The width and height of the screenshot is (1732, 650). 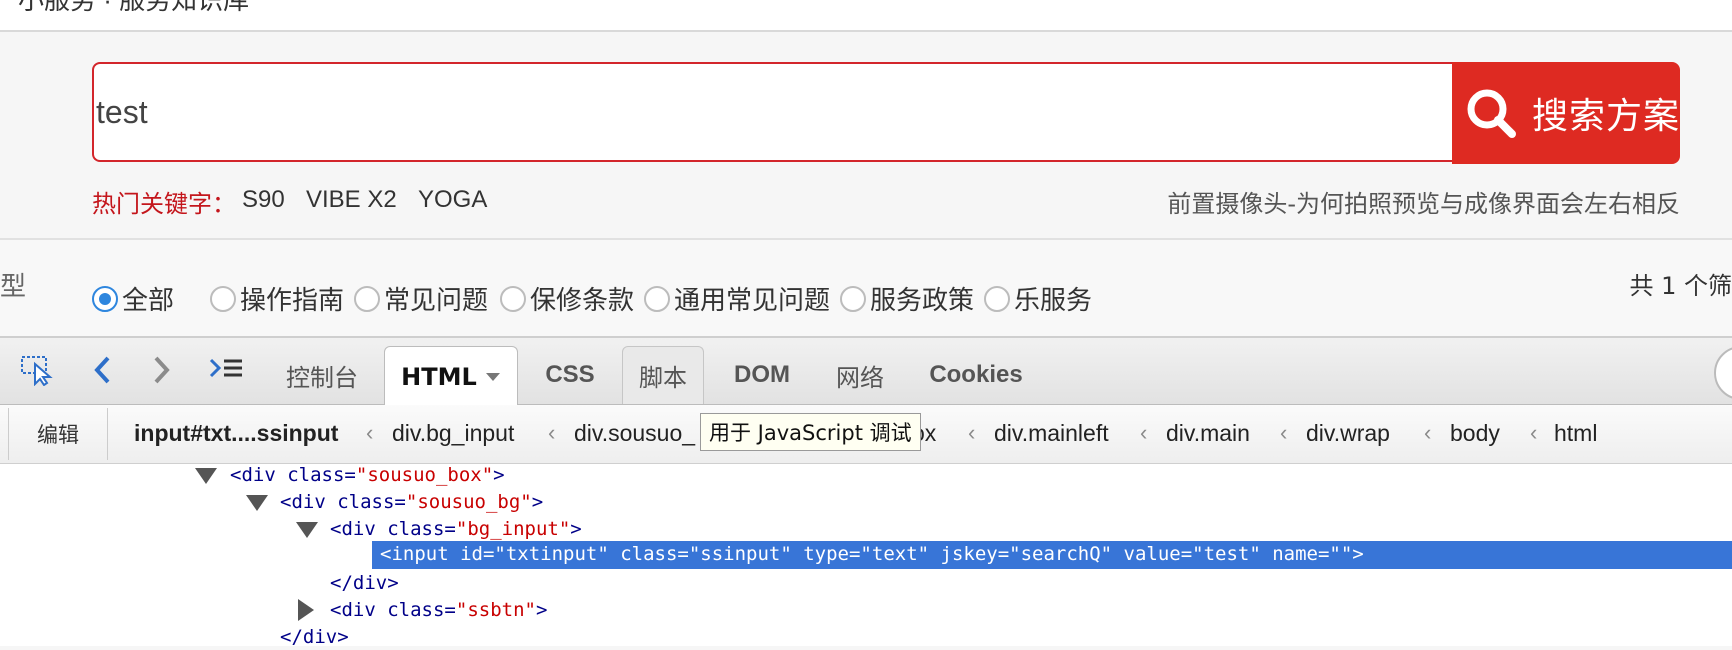 What do you see at coordinates (162, 370) in the screenshot?
I see `forward-icon` at bounding box center [162, 370].